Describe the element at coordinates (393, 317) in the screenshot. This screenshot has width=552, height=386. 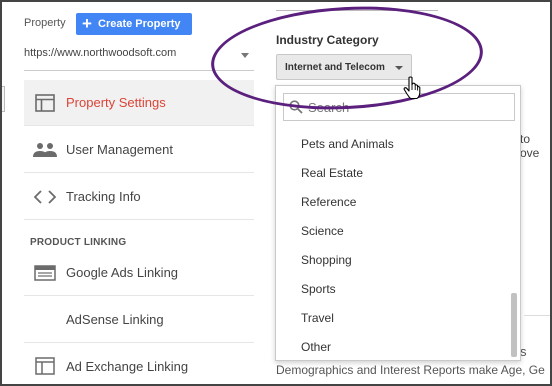
I see `option-travel: Travel` at that location.